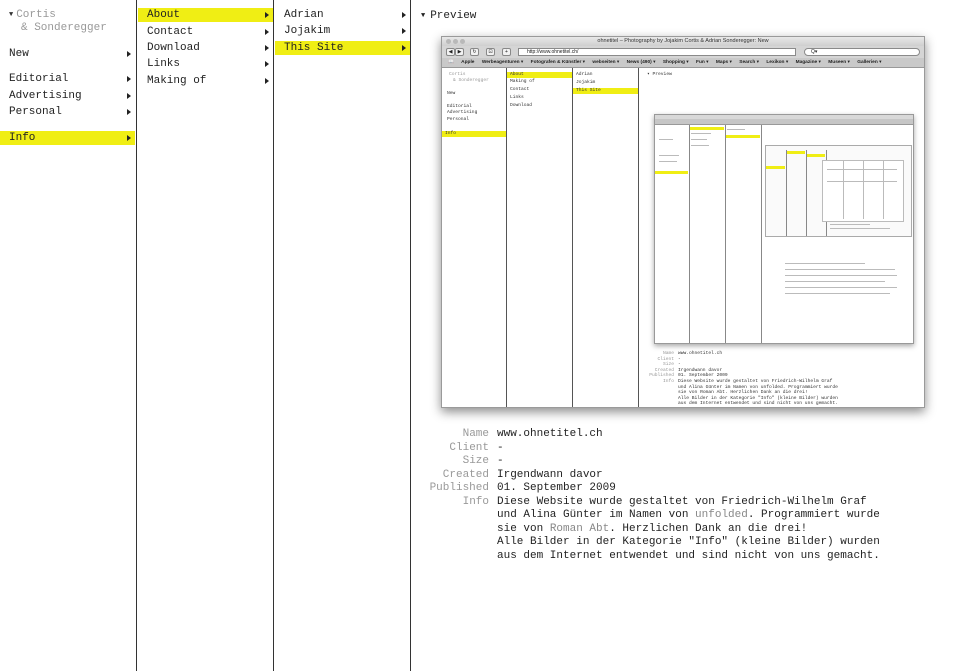 The width and height of the screenshot is (980, 671). Describe the element at coordinates (474, 52) in the screenshot. I see `reload-icon: ↻` at that location.